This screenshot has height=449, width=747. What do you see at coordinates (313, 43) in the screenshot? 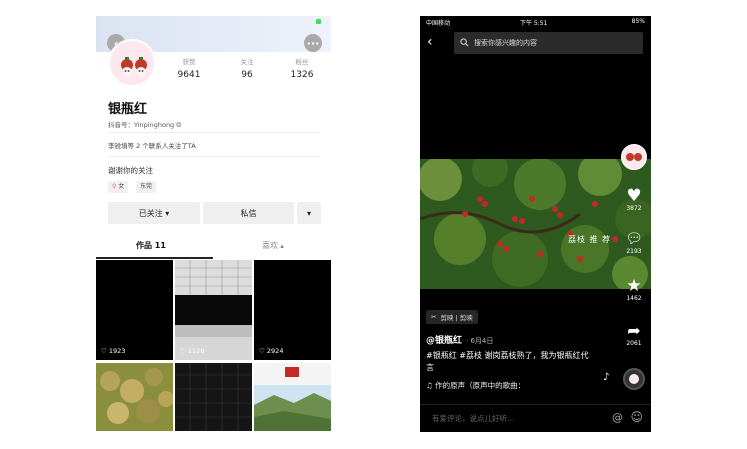
I see `more-options-button: ···` at bounding box center [313, 43].